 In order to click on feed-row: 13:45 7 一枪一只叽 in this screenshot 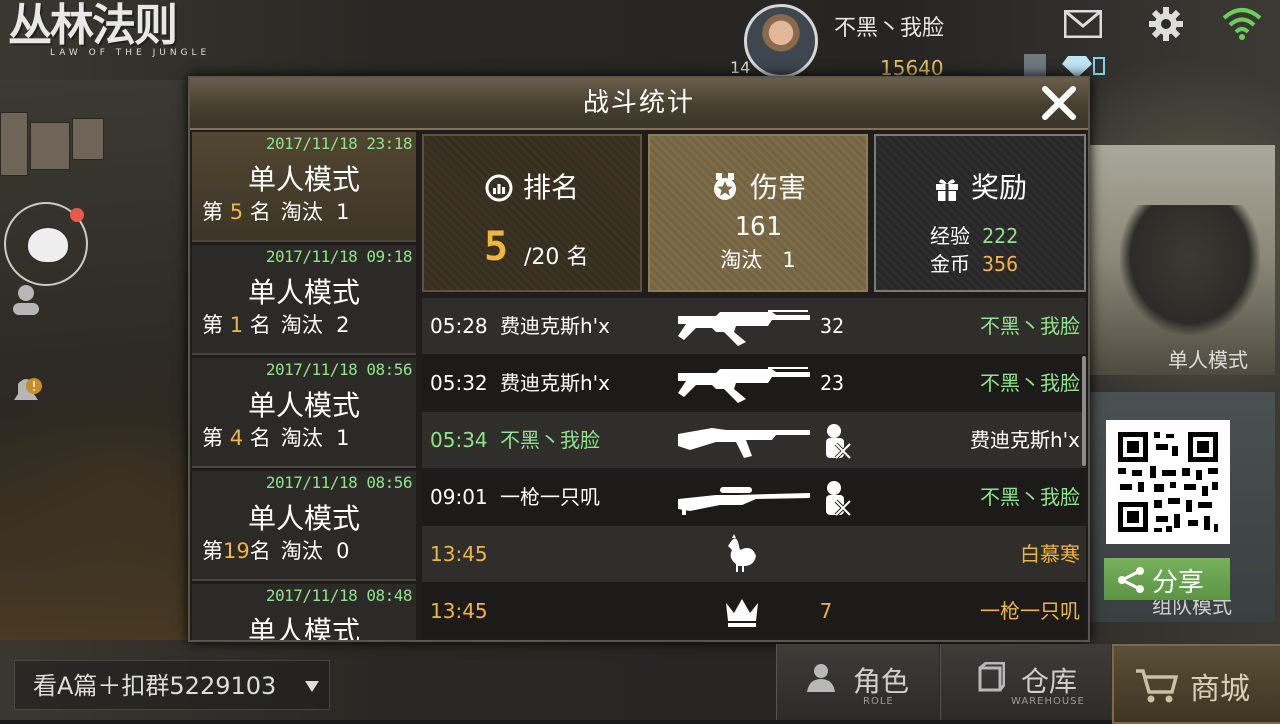, I will do `click(754, 610)`.